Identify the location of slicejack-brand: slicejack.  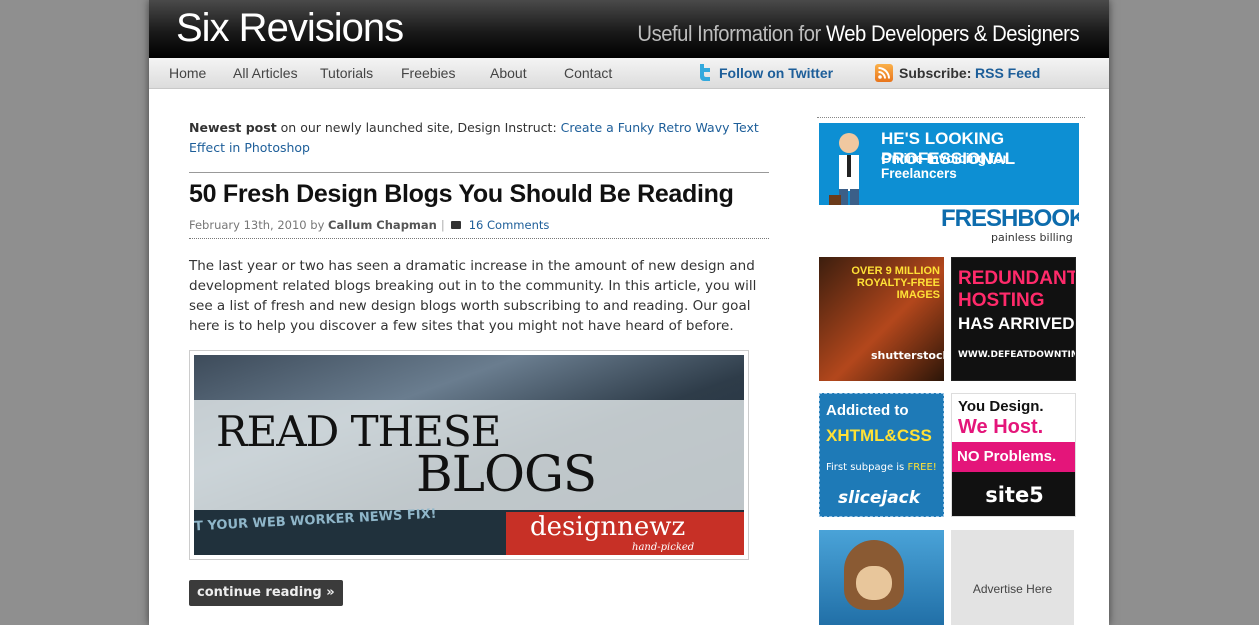
(879, 498).